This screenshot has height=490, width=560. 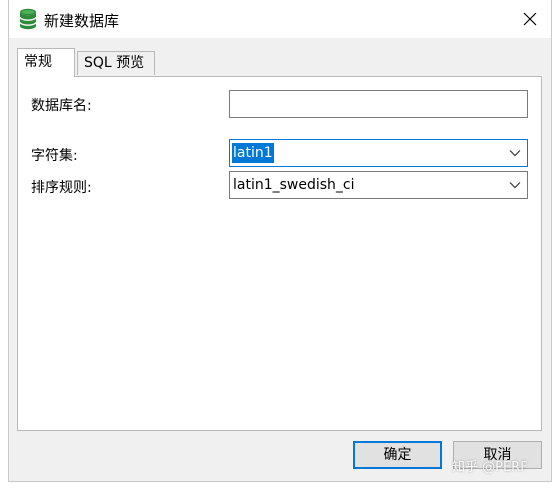 I want to click on close-button, so click(x=530, y=19).